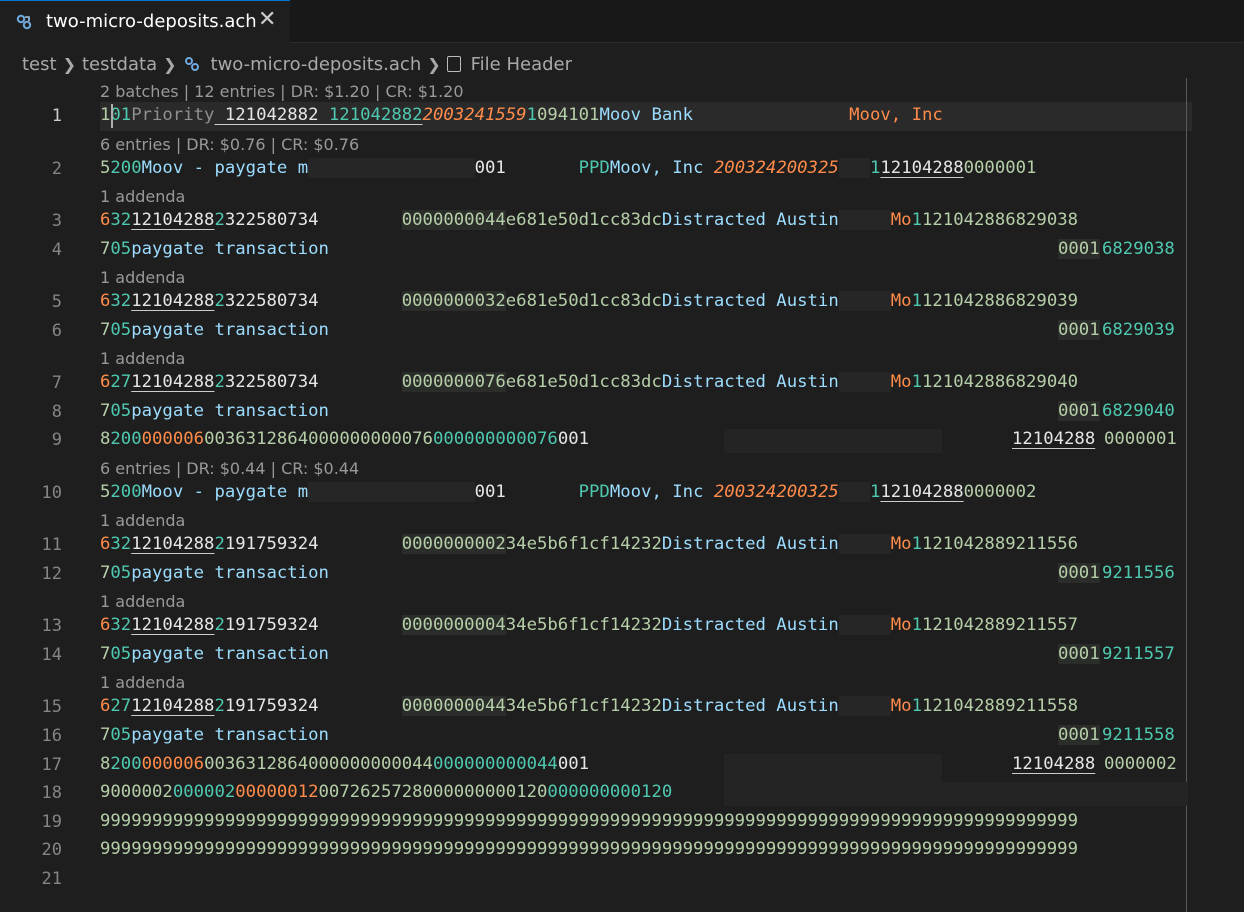 This screenshot has width=1244, height=912. What do you see at coordinates (51, 493) in the screenshot?
I see `line-number: 10` at bounding box center [51, 493].